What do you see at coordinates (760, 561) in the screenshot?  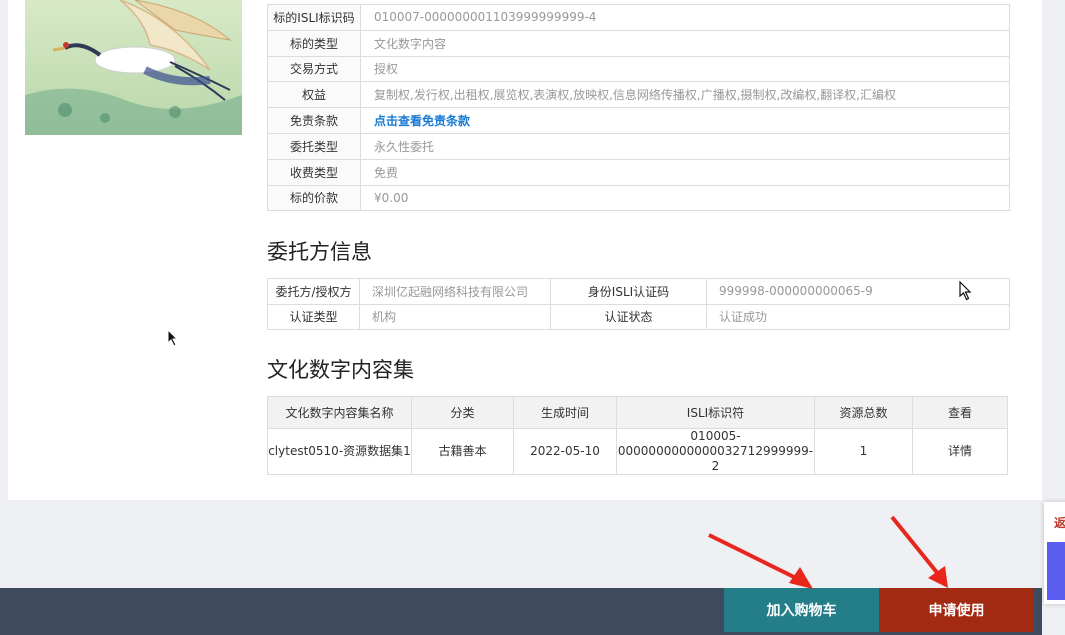 I see `arrow-to-cart` at bounding box center [760, 561].